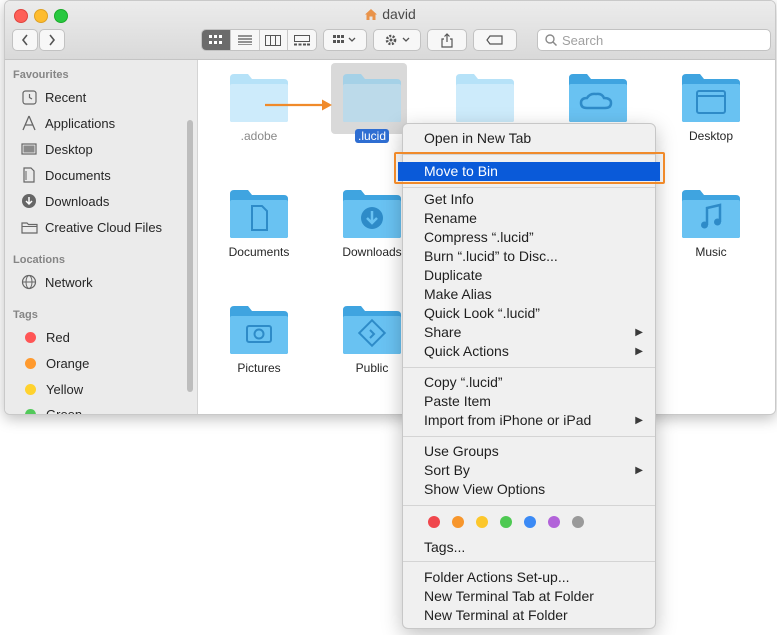  I want to click on sidebar-item-label: Applications, so click(80, 123).